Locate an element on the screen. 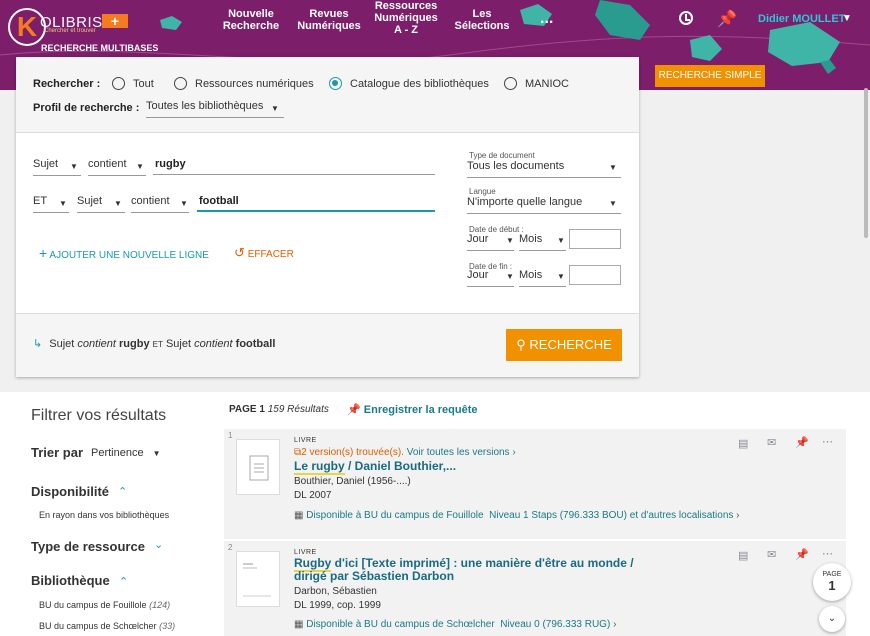  logo-plus: + is located at coordinates (115, 21).